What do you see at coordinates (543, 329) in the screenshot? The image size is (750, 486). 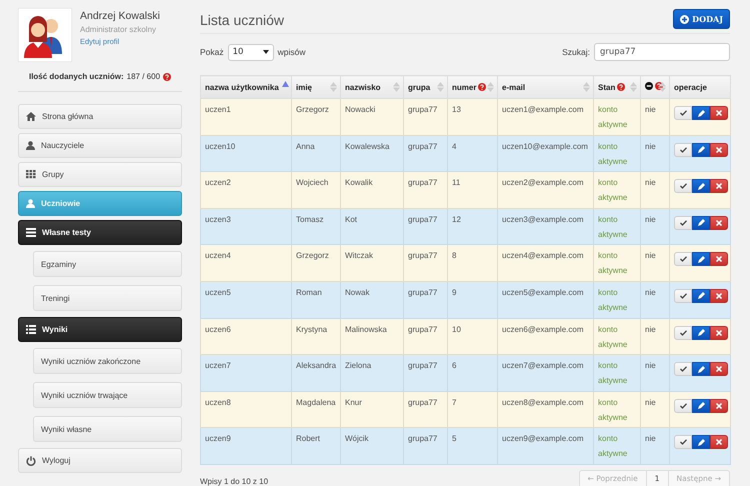 I see `table-cell: uczen6@example.com` at bounding box center [543, 329].